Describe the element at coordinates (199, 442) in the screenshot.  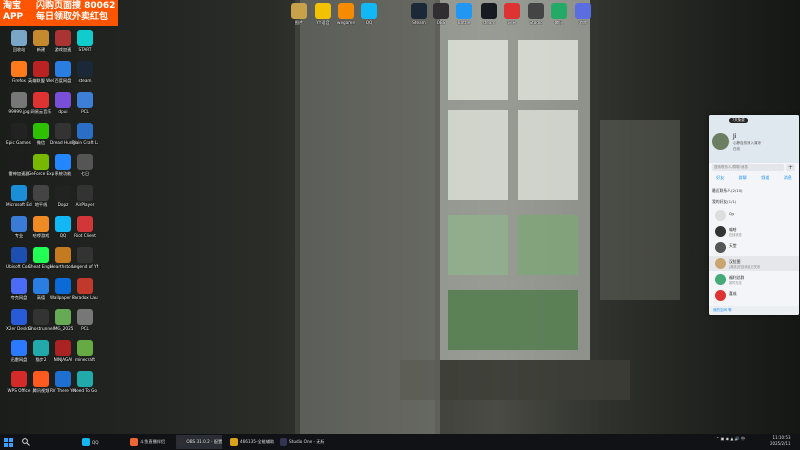
I see `taskbar-app: OBS 31.0.2 - 配置文件` at that location.